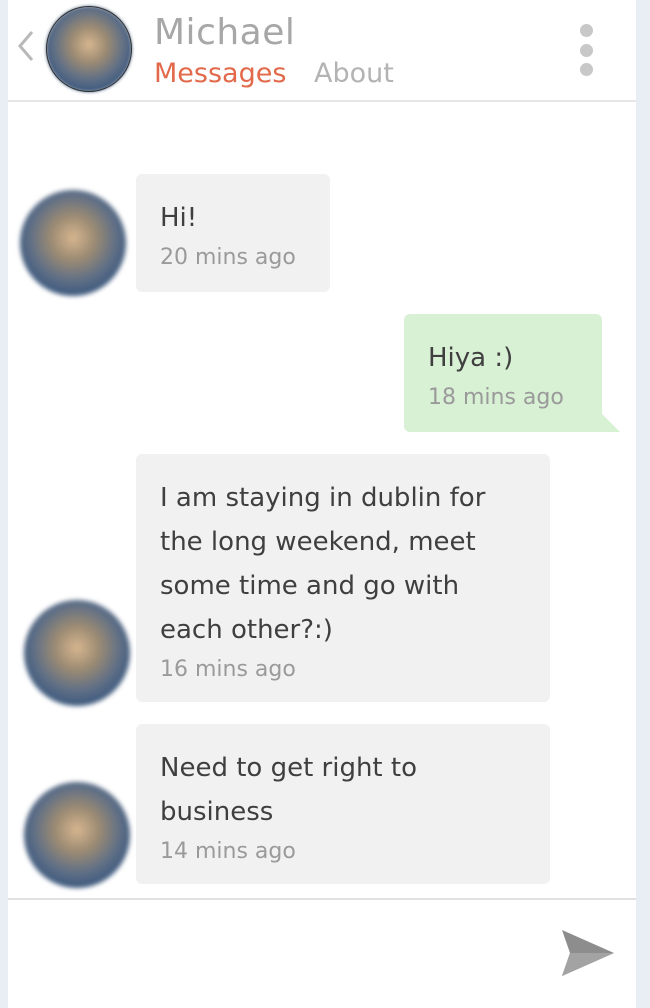 The width and height of the screenshot is (650, 1008). I want to click on message-bubble-outgoing: Hiya :) 18 mins ago, so click(503, 373).